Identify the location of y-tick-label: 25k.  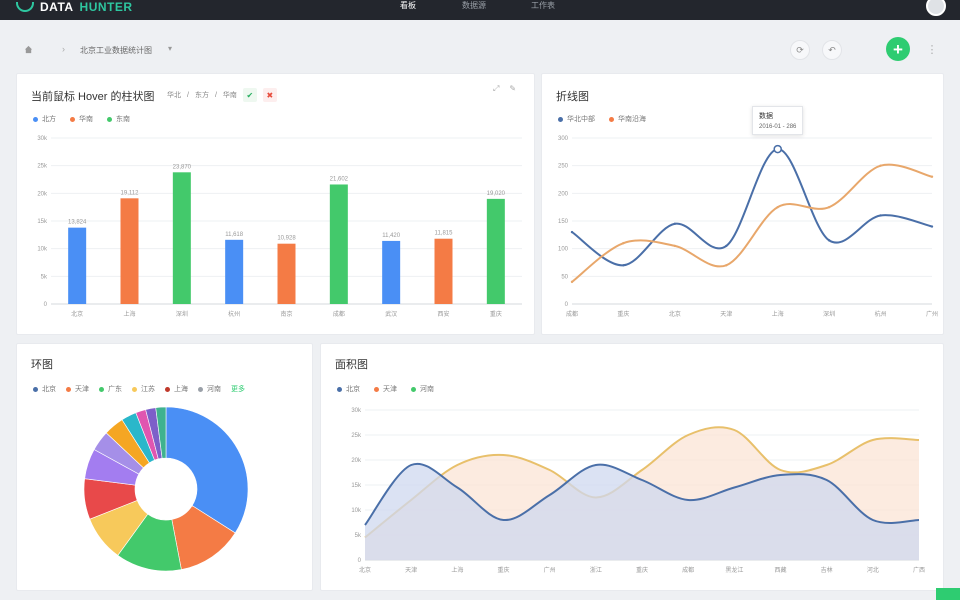
(356, 436).